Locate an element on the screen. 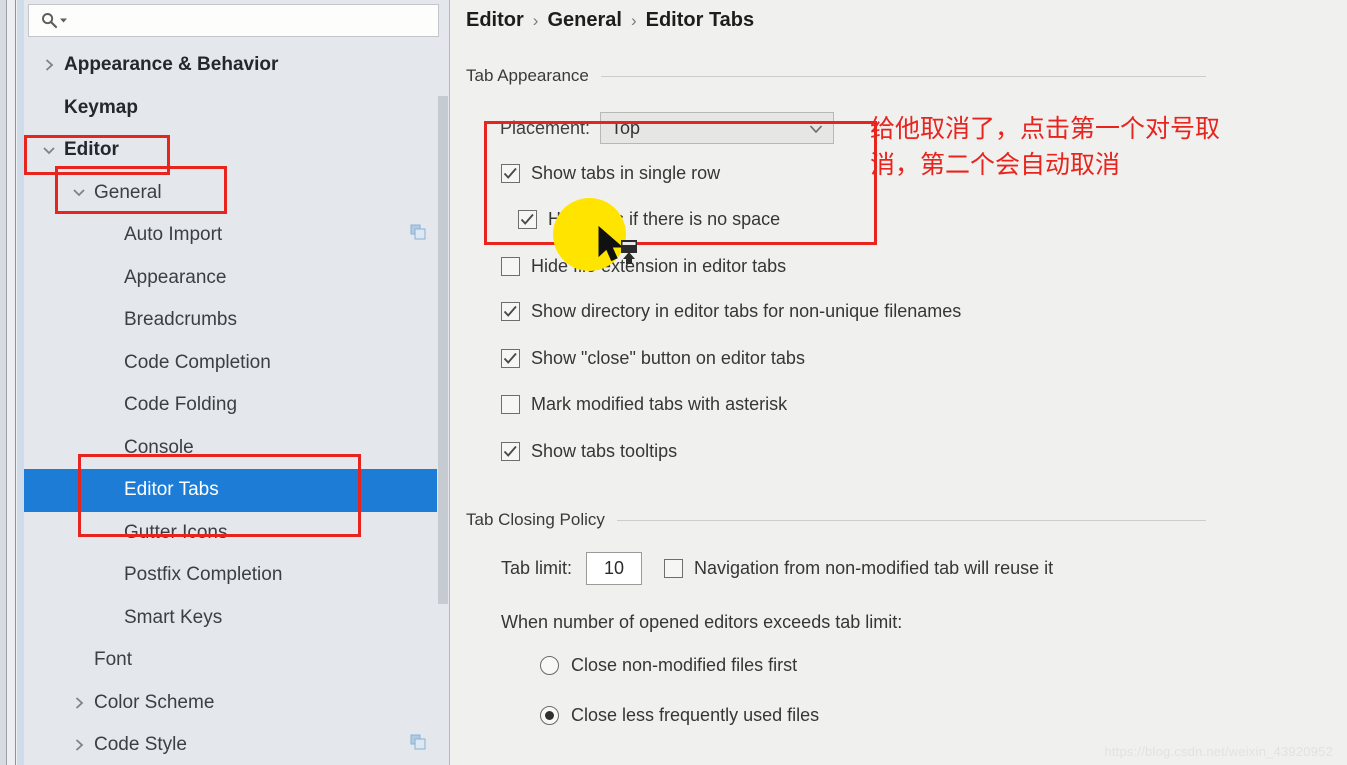  breadcrumb-item-general: General is located at coordinates (584, 20).